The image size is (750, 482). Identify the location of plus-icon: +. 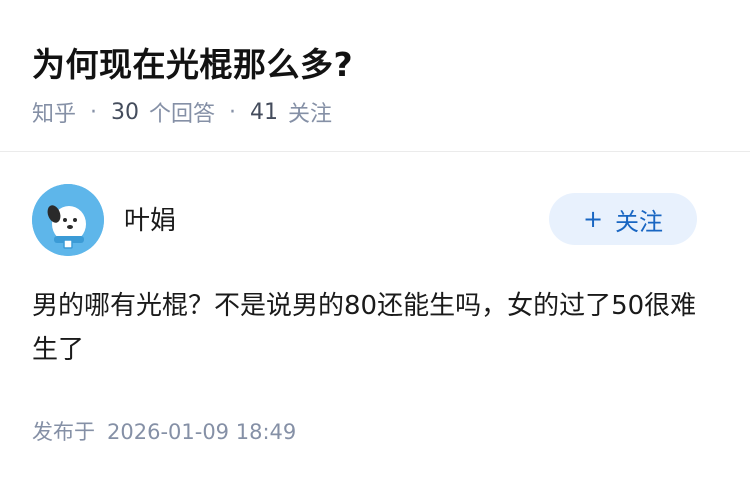
(593, 219).